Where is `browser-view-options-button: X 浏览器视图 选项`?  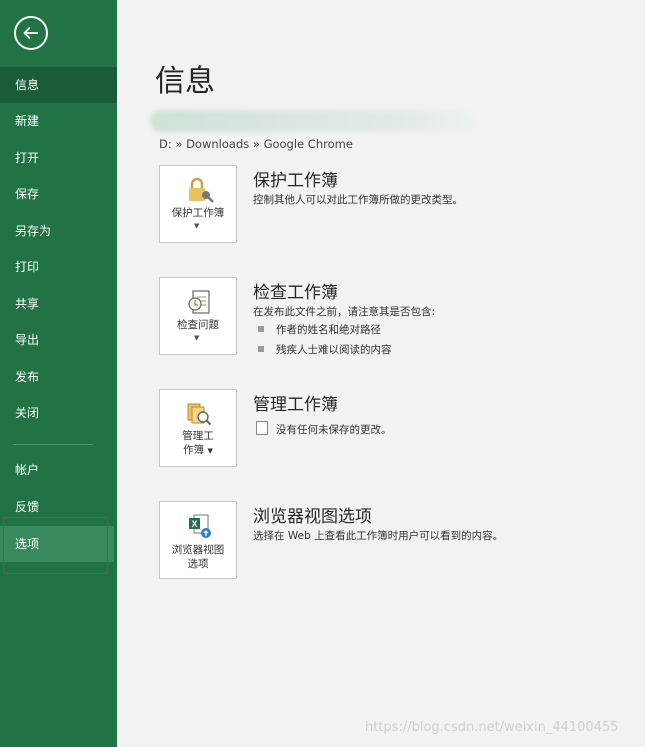 browser-view-options-button: X 浏览器视图 选项 is located at coordinates (198, 540).